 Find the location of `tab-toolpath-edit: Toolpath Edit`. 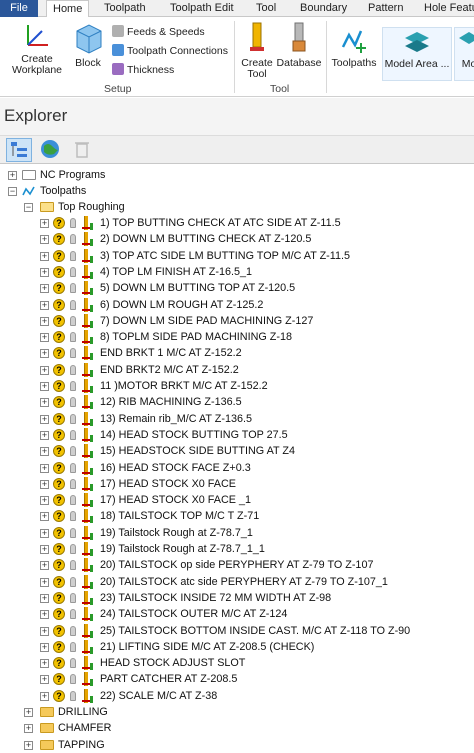

tab-toolpath-edit: Toolpath Edit is located at coordinates (202, 8).